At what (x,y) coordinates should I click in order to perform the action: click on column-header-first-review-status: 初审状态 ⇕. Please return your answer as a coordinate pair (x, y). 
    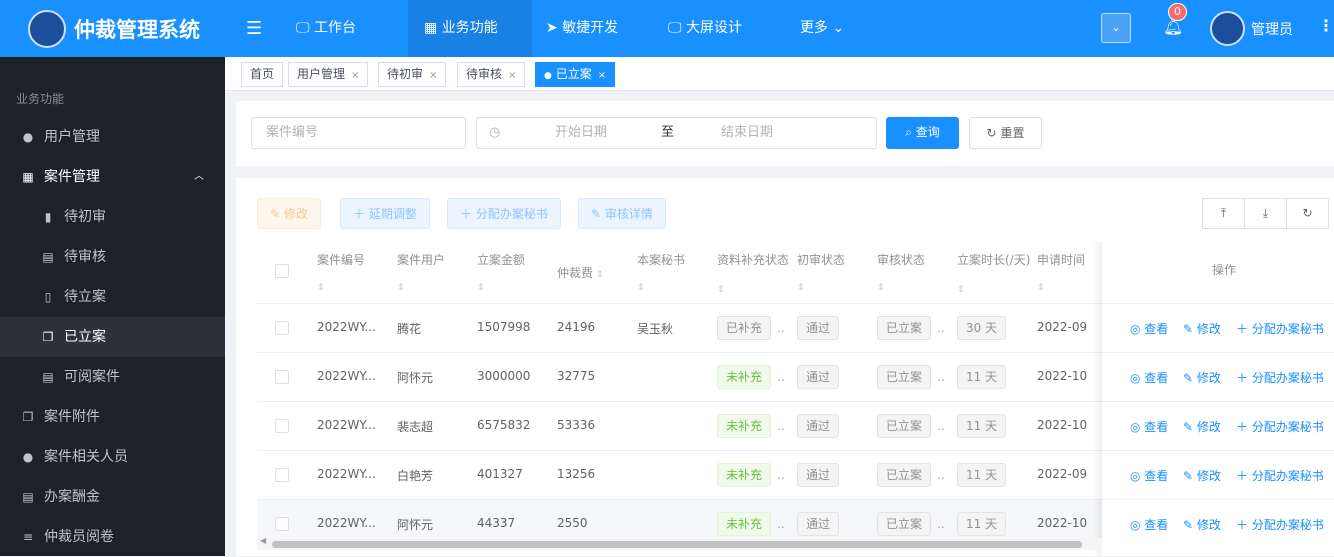
    Looking at the image, I should click on (834, 274).